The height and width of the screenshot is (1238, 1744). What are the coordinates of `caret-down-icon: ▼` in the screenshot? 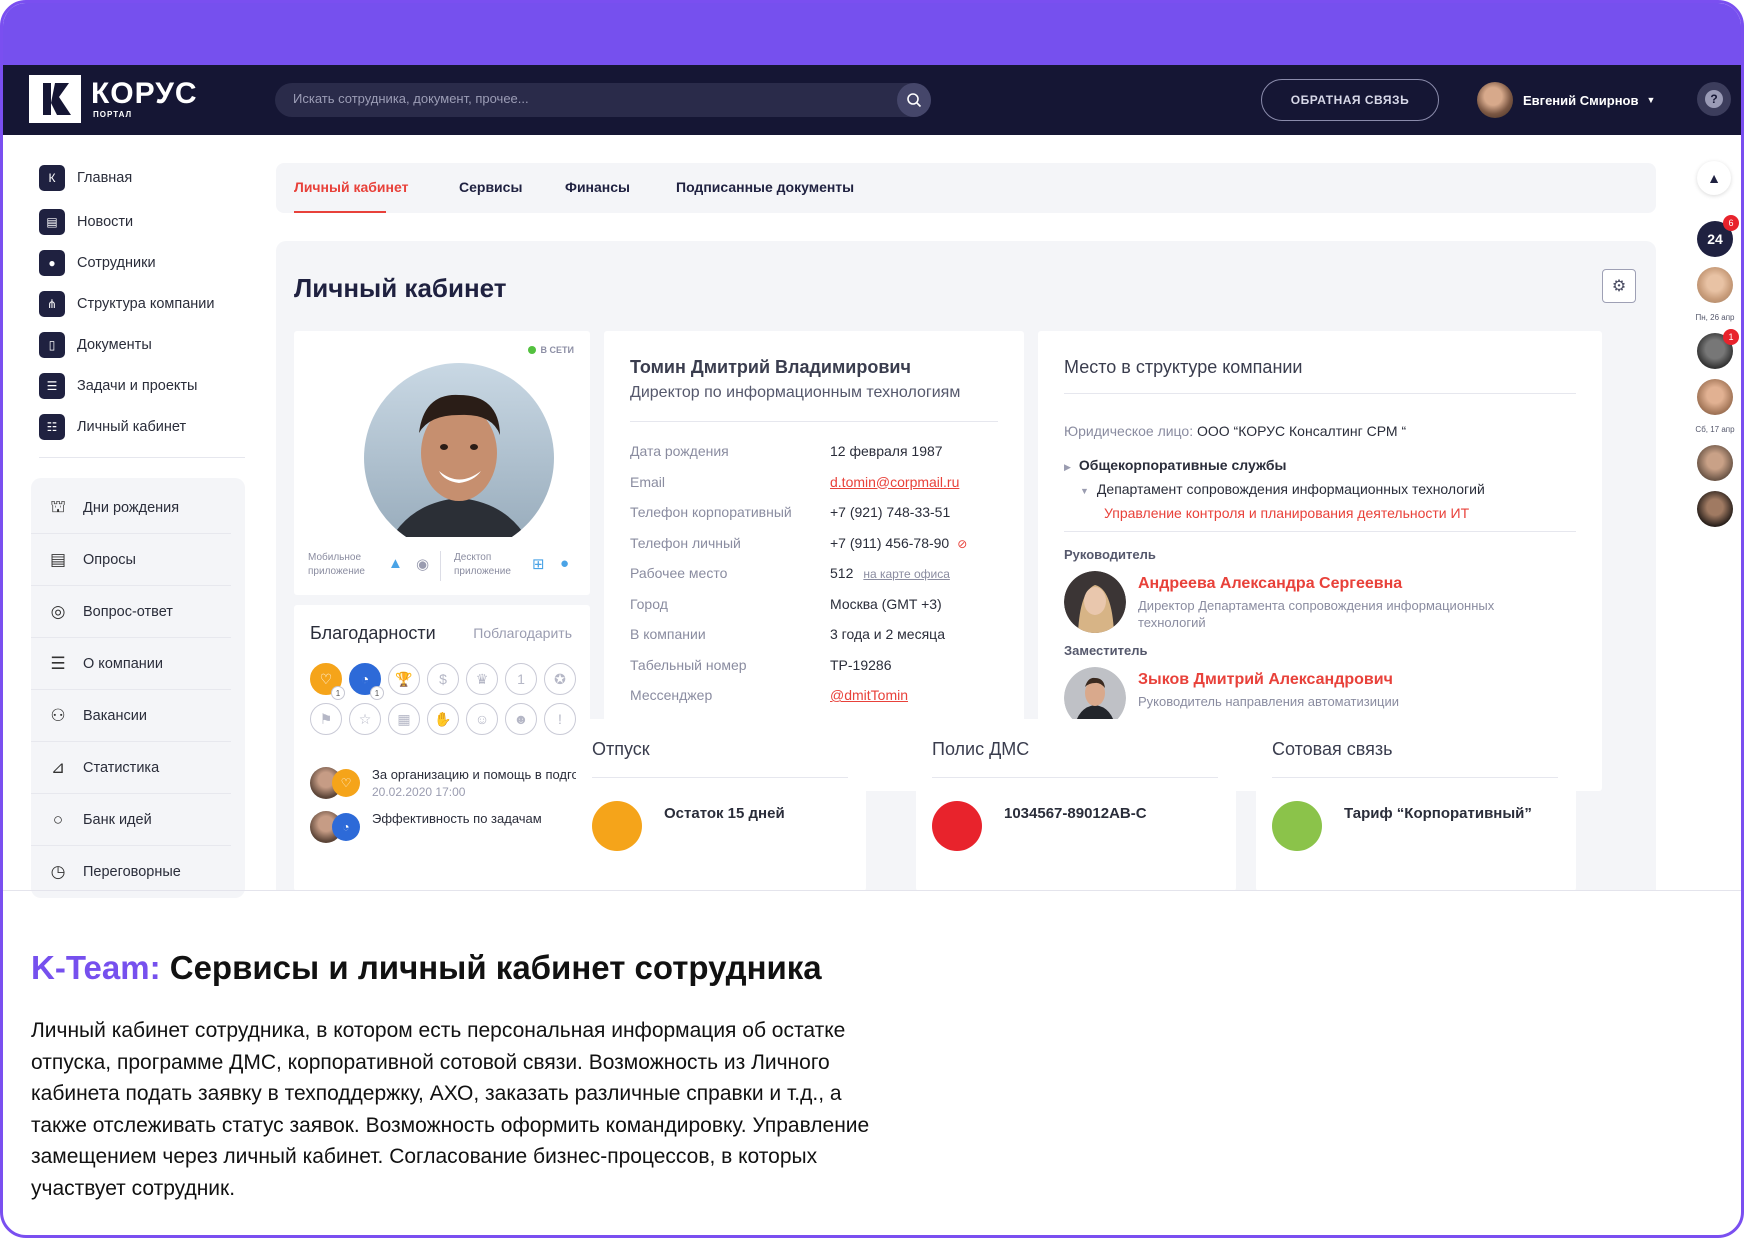 It's located at (1084, 491).